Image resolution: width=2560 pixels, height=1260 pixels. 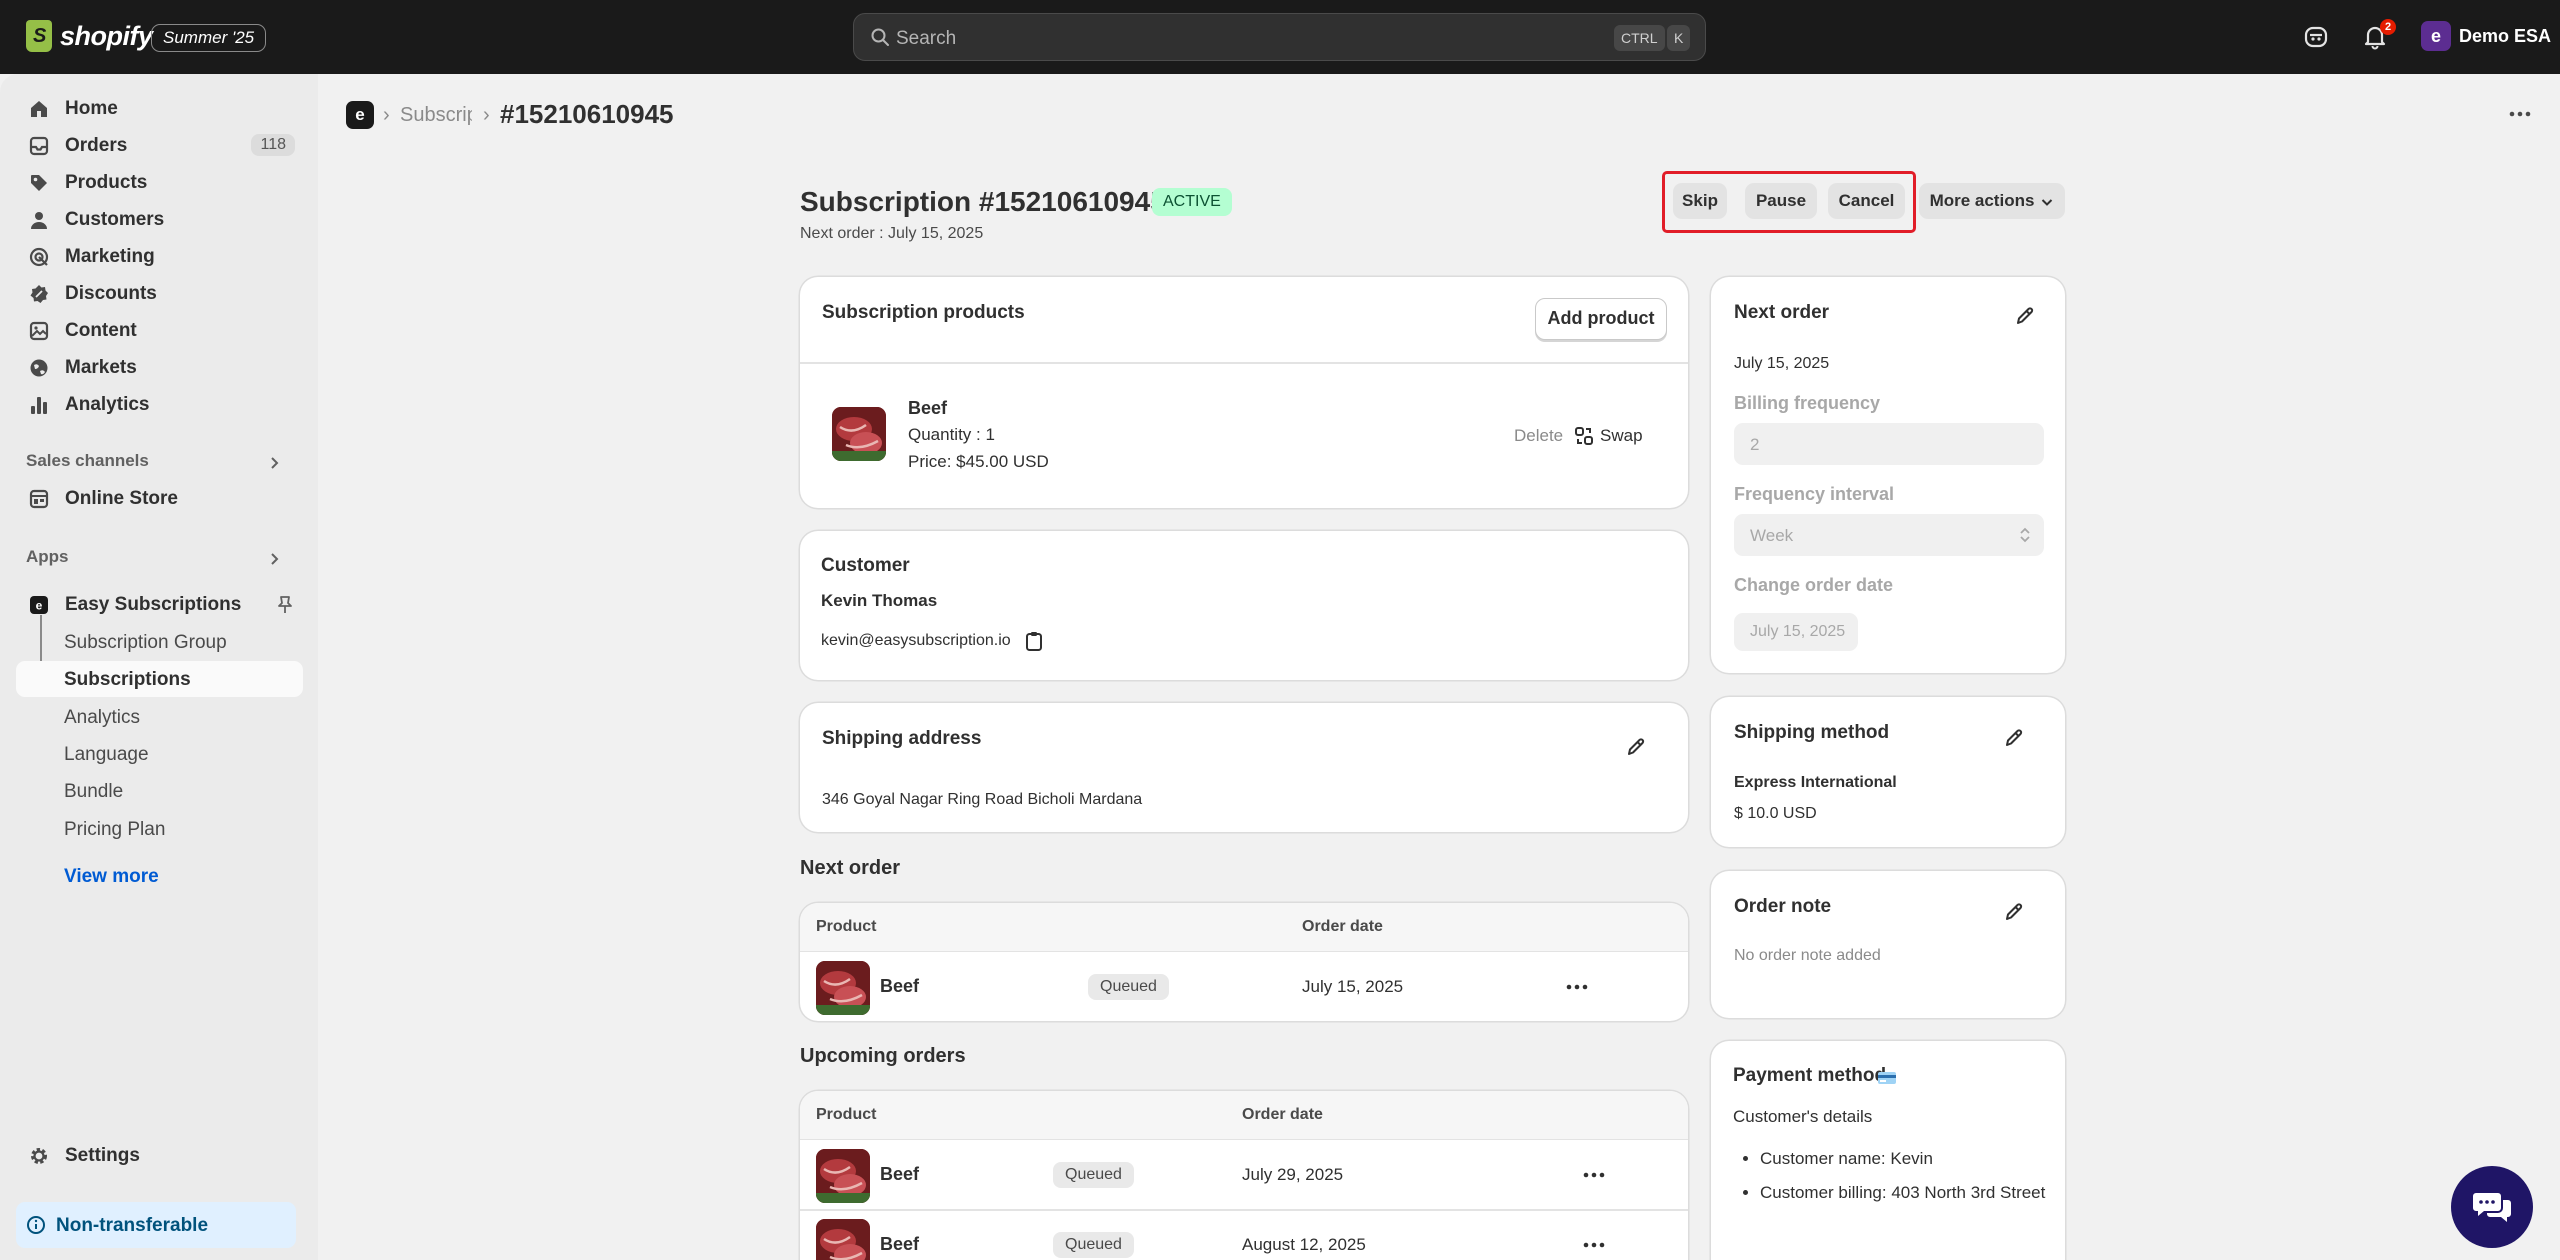 I want to click on sidebar-item-label: Settings, so click(x=102, y=1155).